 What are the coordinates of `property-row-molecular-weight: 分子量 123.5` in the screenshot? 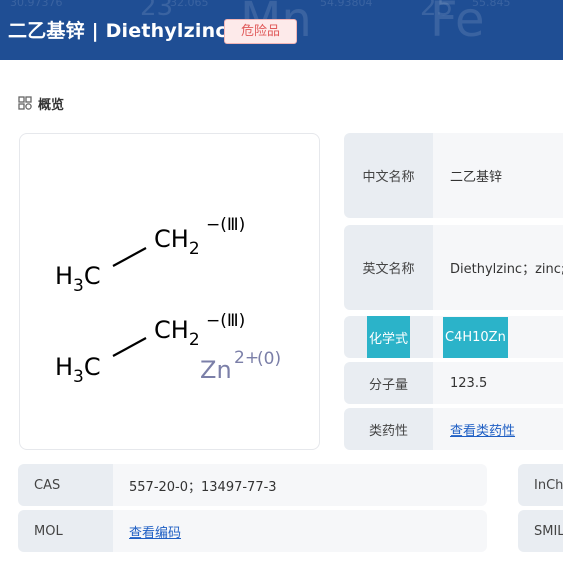 It's located at (453, 383).